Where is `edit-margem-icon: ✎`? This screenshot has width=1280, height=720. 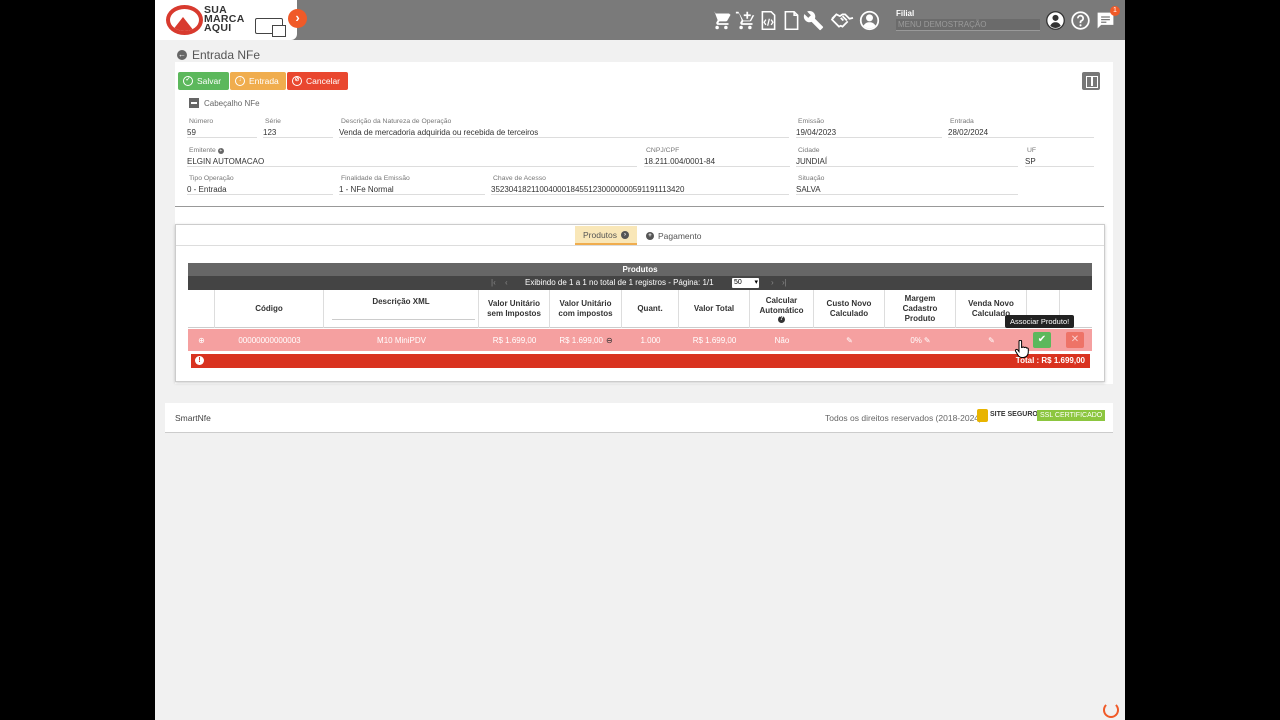 edit-margem-icon: ✎ is located at coordinates (927, 340).